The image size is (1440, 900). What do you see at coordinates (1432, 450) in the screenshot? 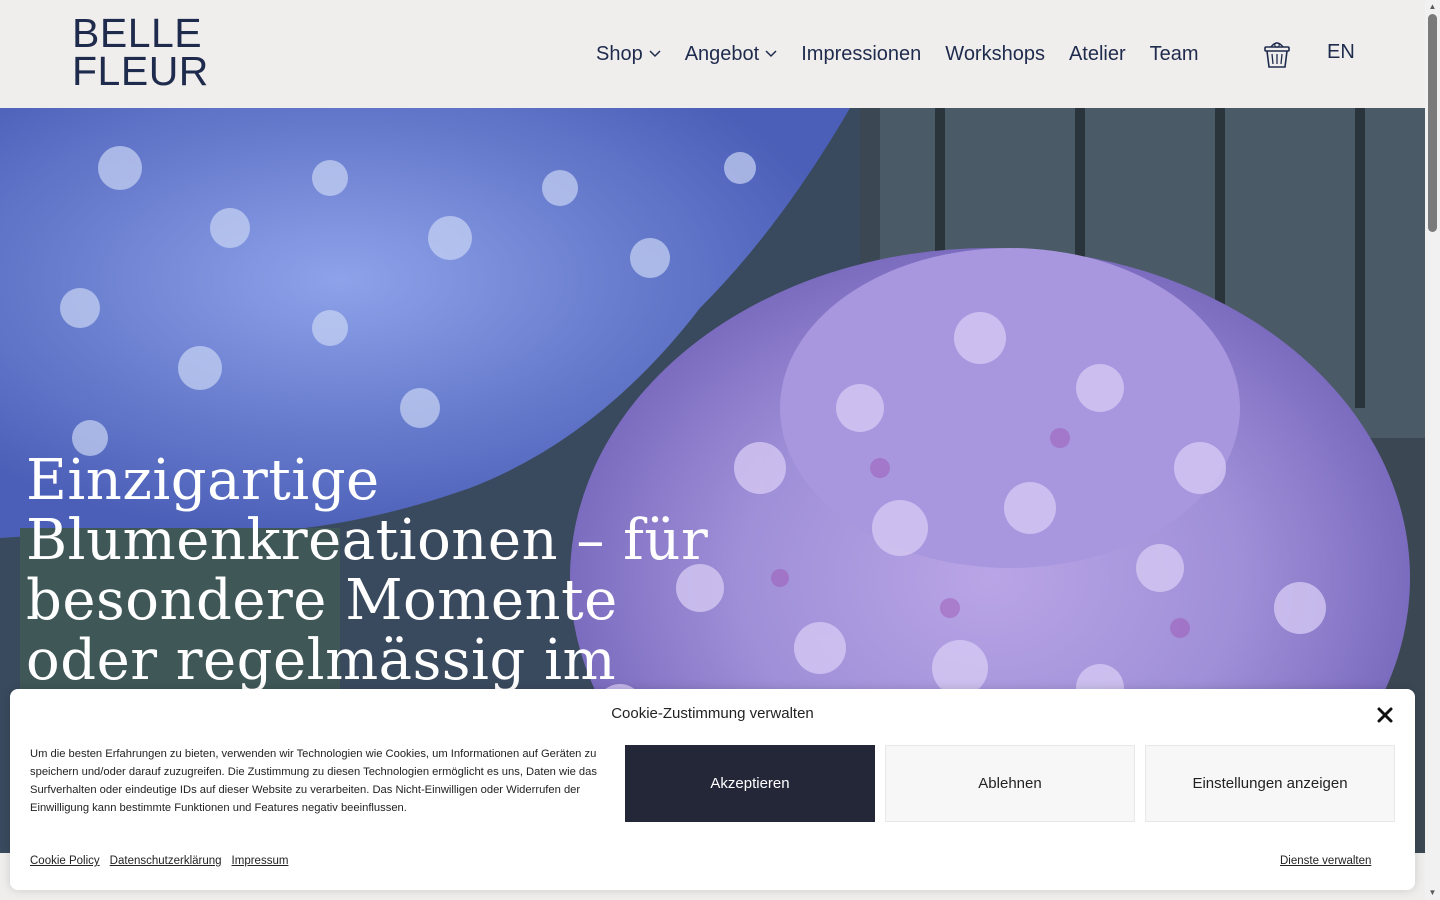
I see `page-scrollbar: ▲ ▼` at bounding box center [1432, 450].